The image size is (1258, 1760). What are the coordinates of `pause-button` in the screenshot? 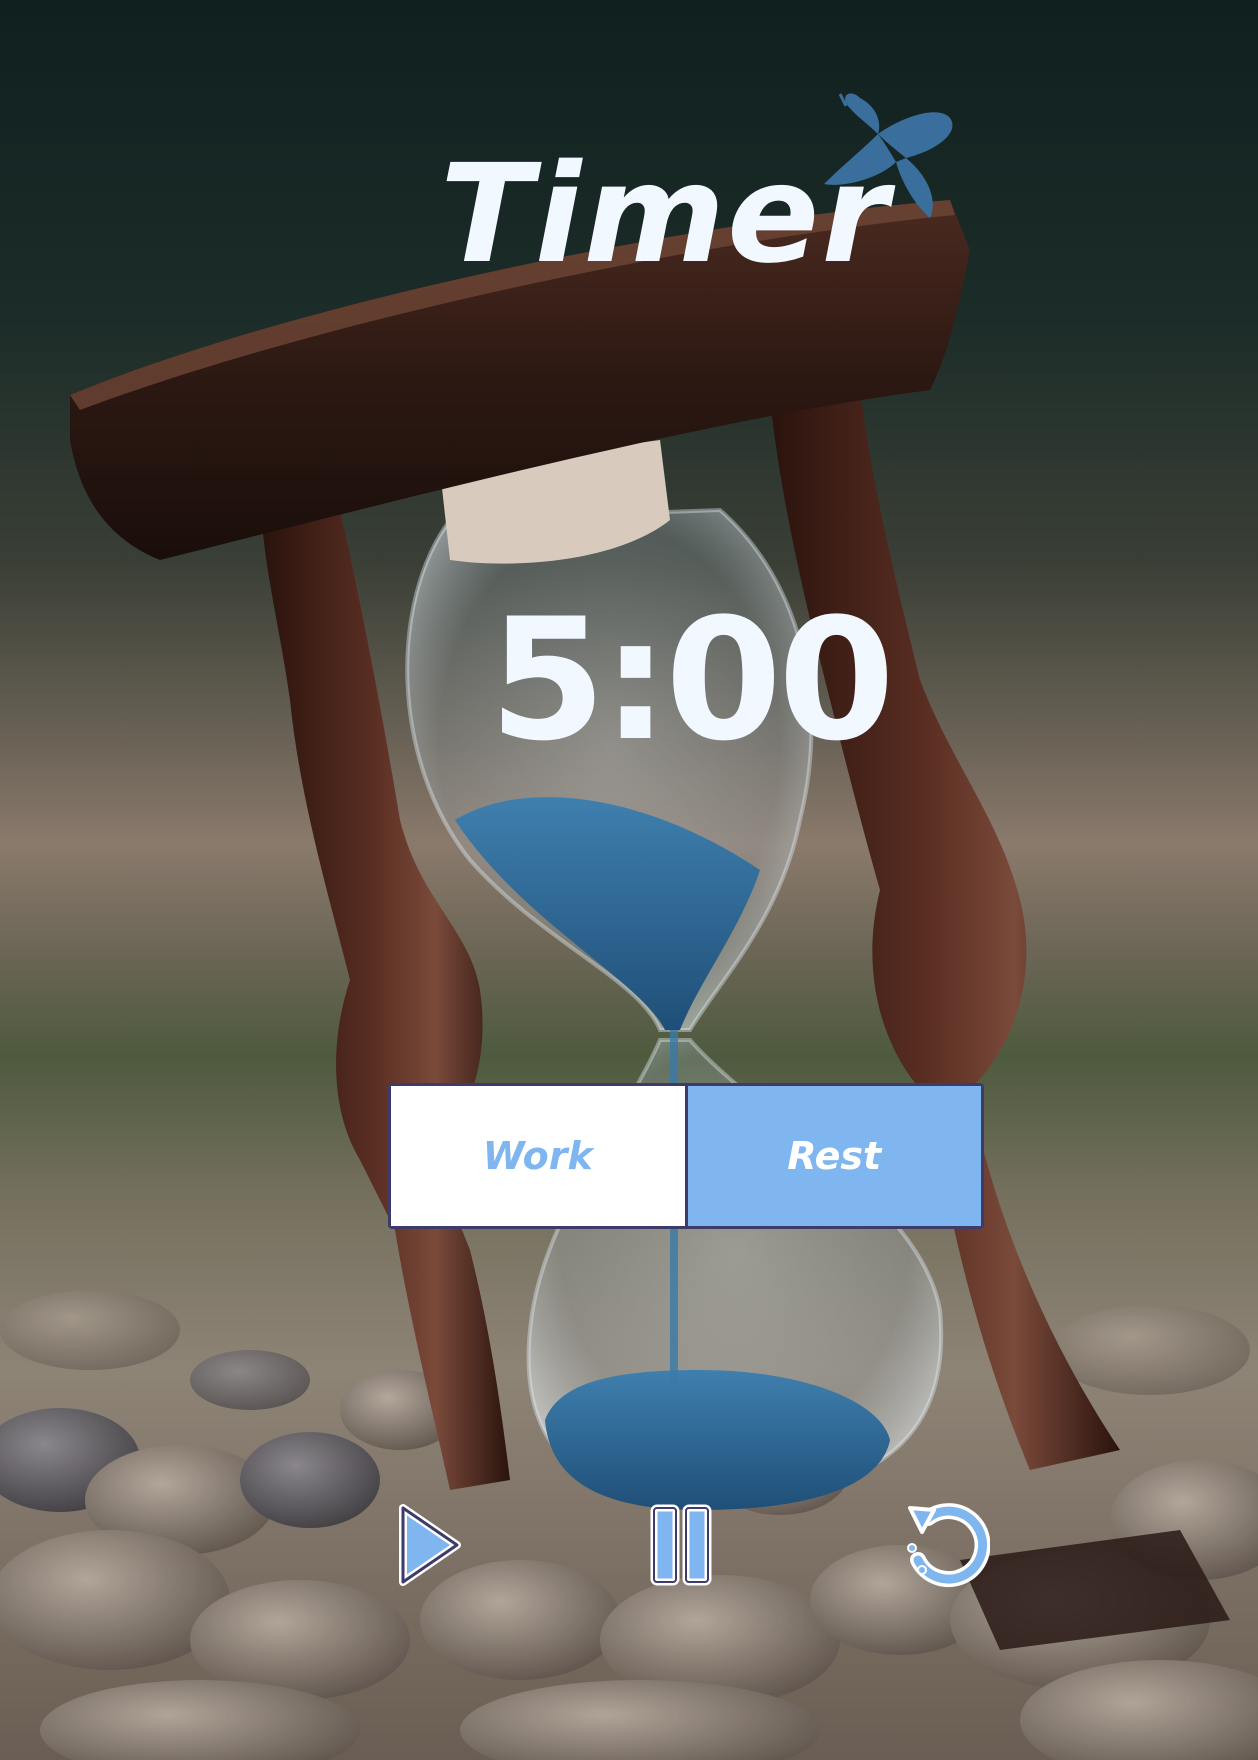 It's located at (685, 1545).